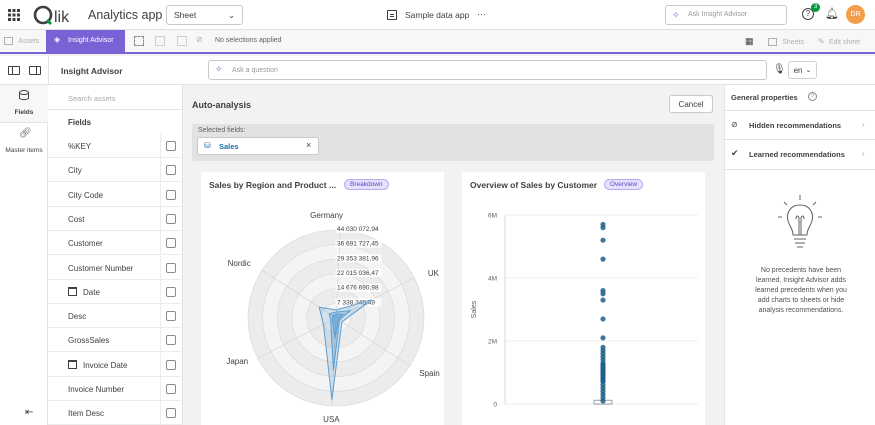  I want to click on qlik-logo-mark: lik, so click(51, 15).